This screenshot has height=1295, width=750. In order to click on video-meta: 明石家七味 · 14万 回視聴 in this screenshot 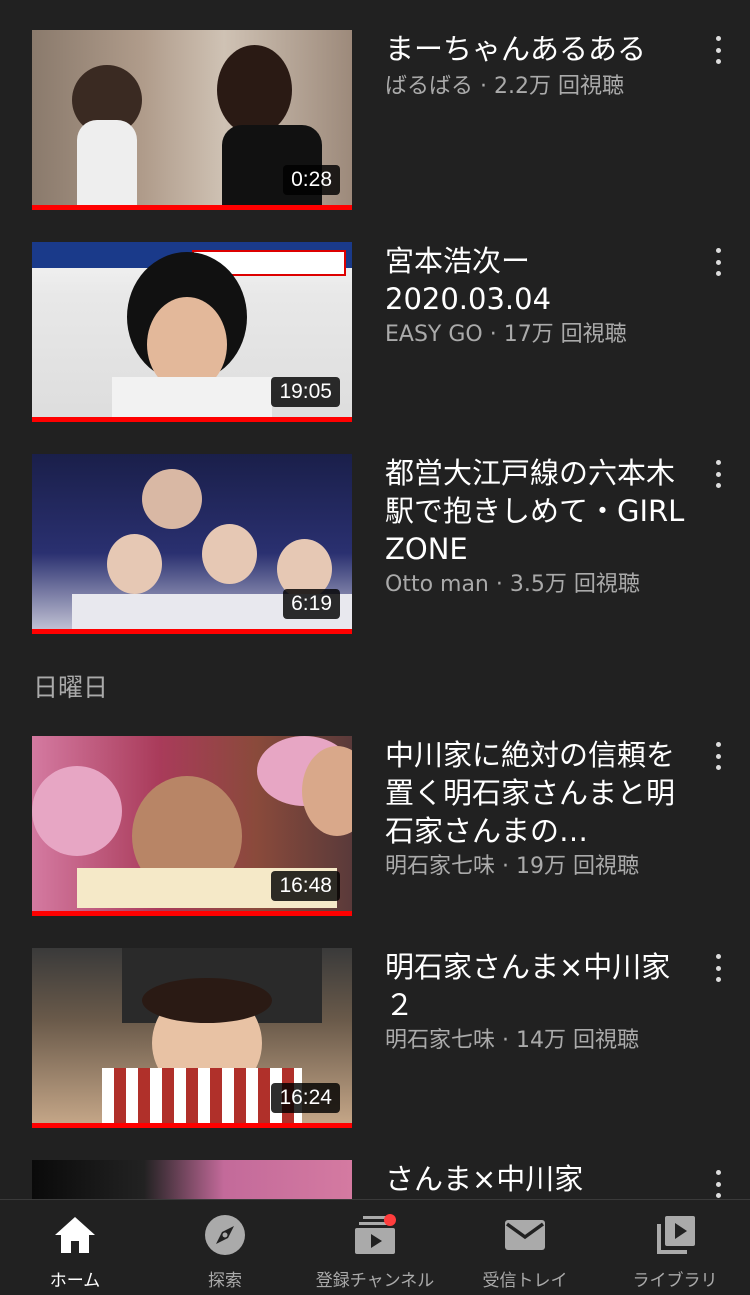, I will do `click(512, 1040)`.